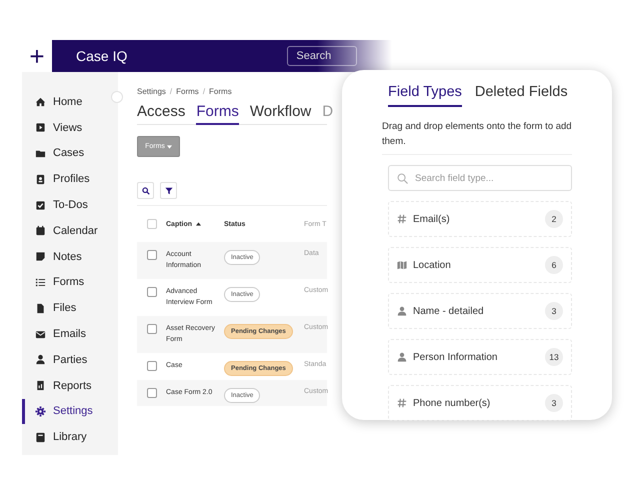 The image size is (630, 480). I want to click on field-type-label: Email(s), so click(432, 219).